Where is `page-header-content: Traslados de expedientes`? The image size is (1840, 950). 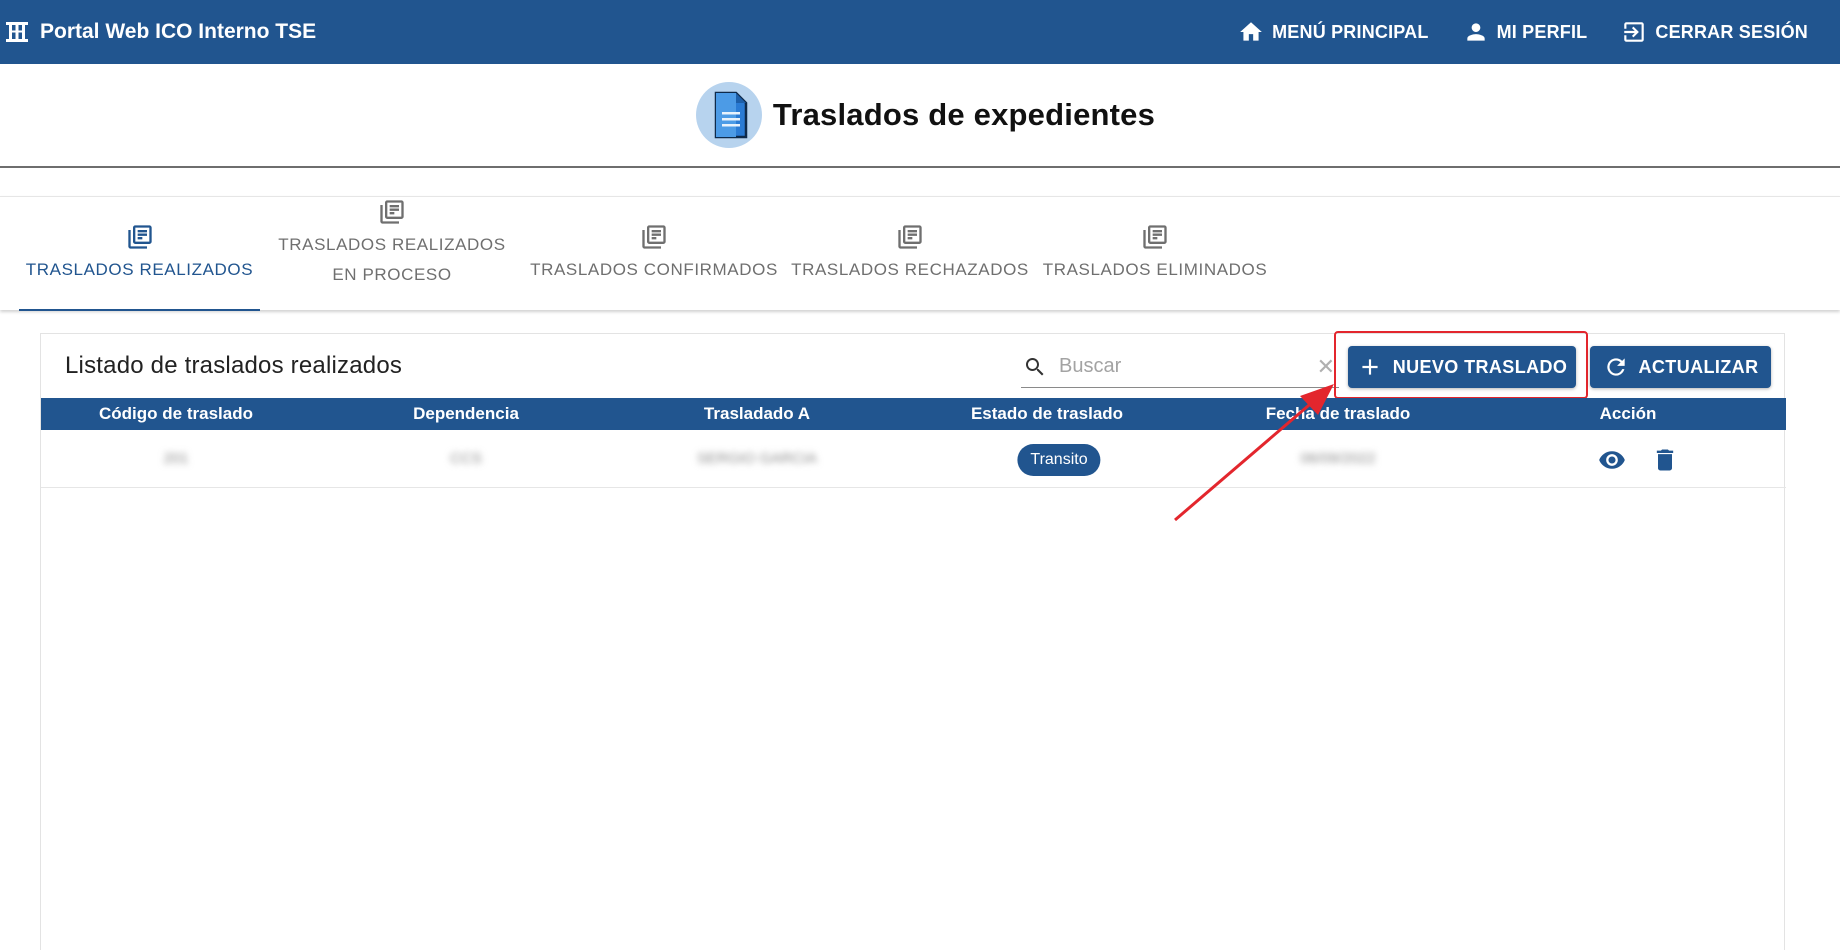
page-header-content: Traslados de expedientes is located at coordinates (925, 115).